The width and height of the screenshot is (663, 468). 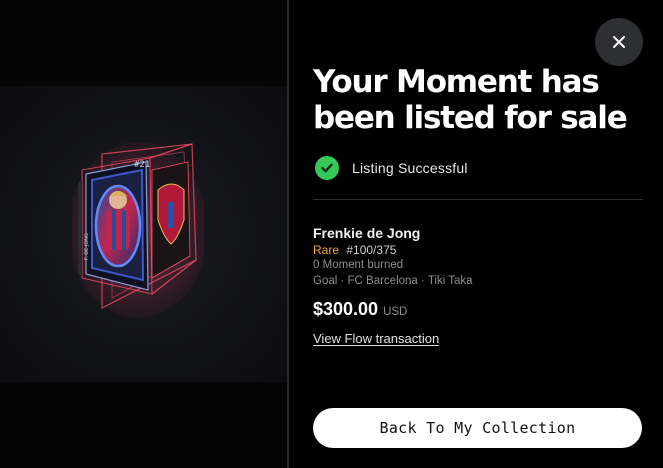 I want to click on listing-status: Listing Successful, so click(x=391, y=168).